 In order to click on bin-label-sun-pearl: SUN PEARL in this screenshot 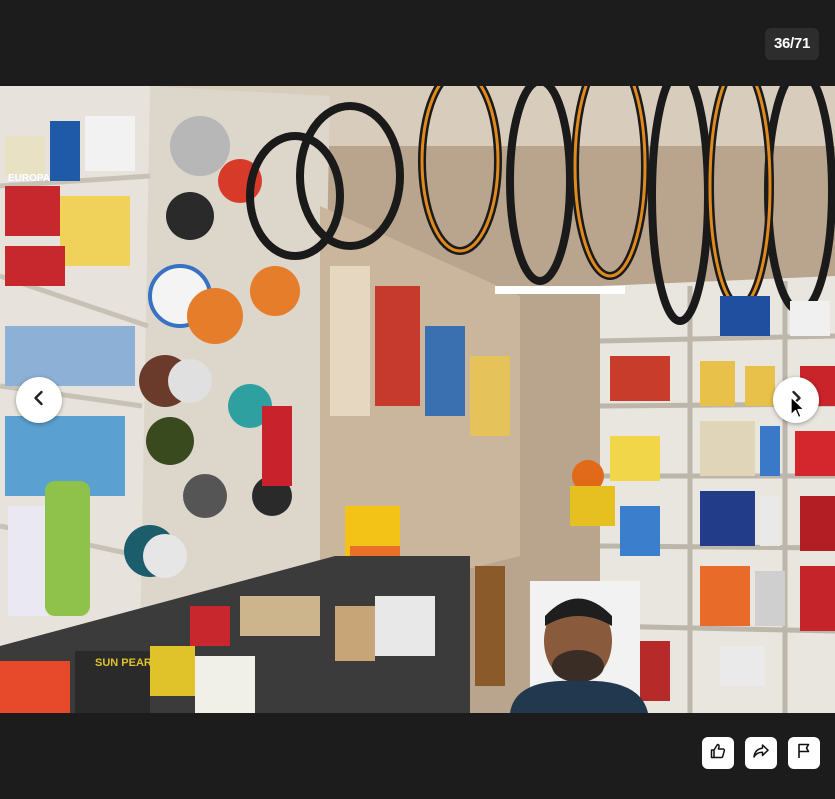, I will do `click(127, 663)`.